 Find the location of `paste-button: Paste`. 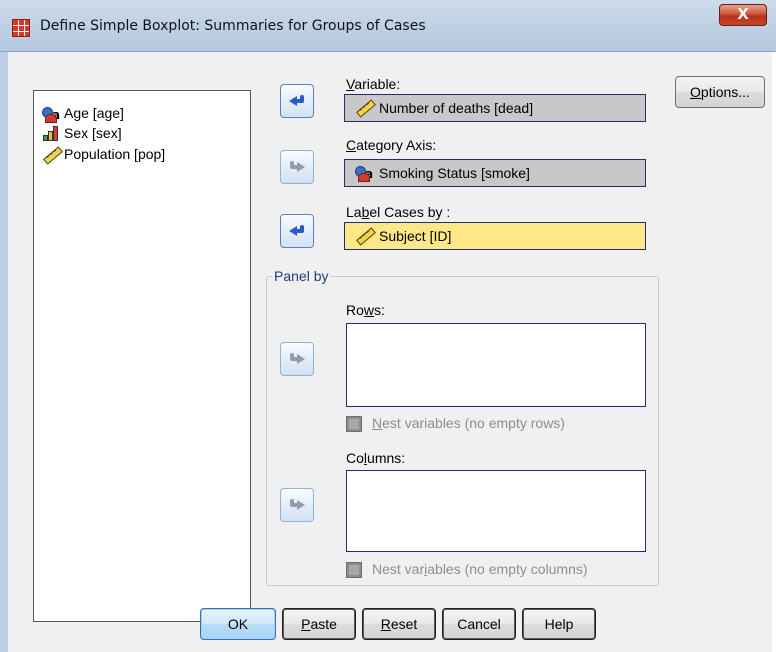

paste-button: Paste is located at coordinates (319, 624).